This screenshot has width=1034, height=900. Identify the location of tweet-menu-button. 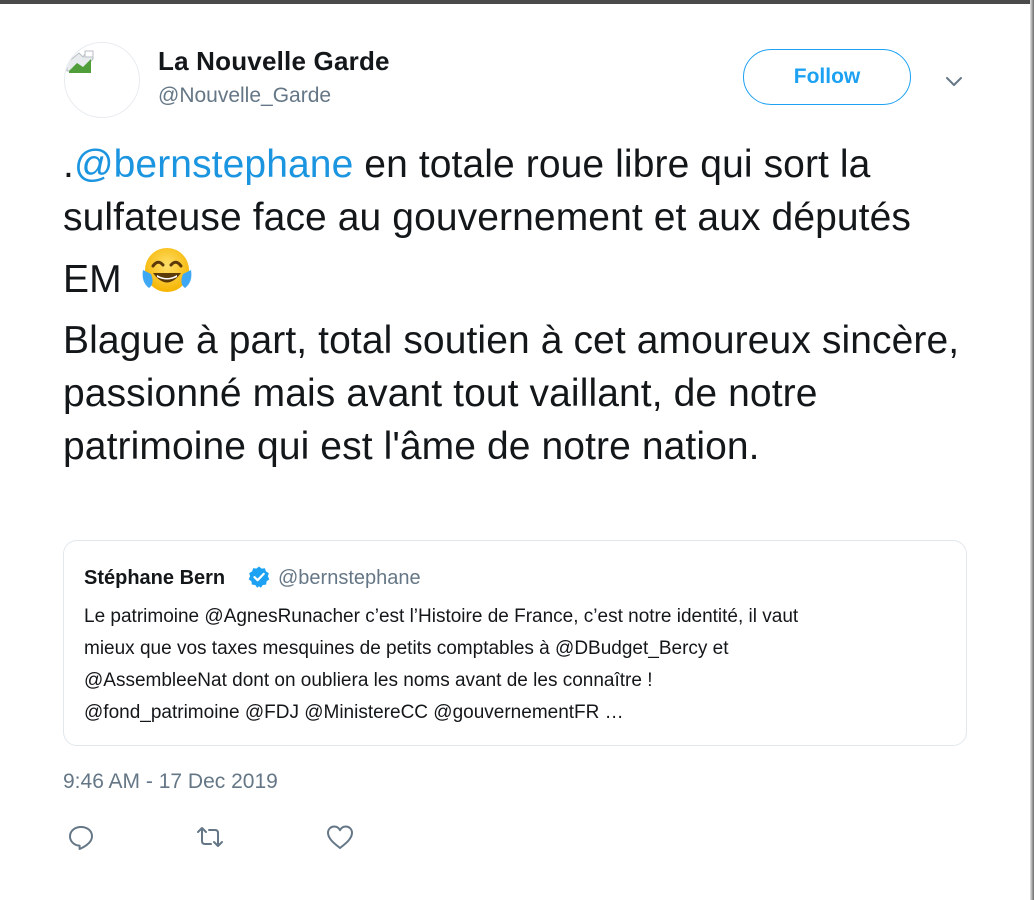
(954, 81).